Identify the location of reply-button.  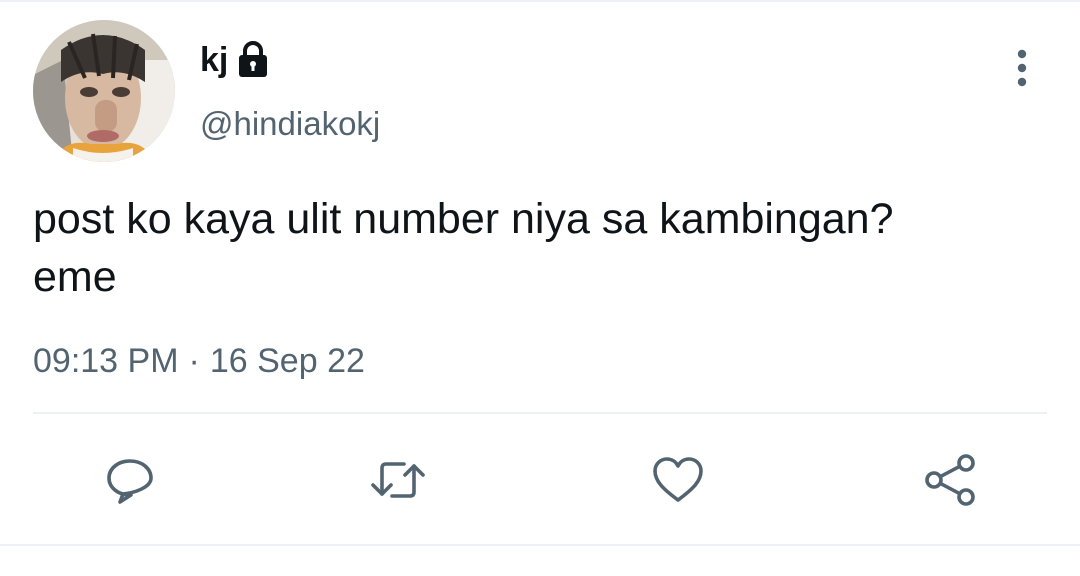
(130, 480).